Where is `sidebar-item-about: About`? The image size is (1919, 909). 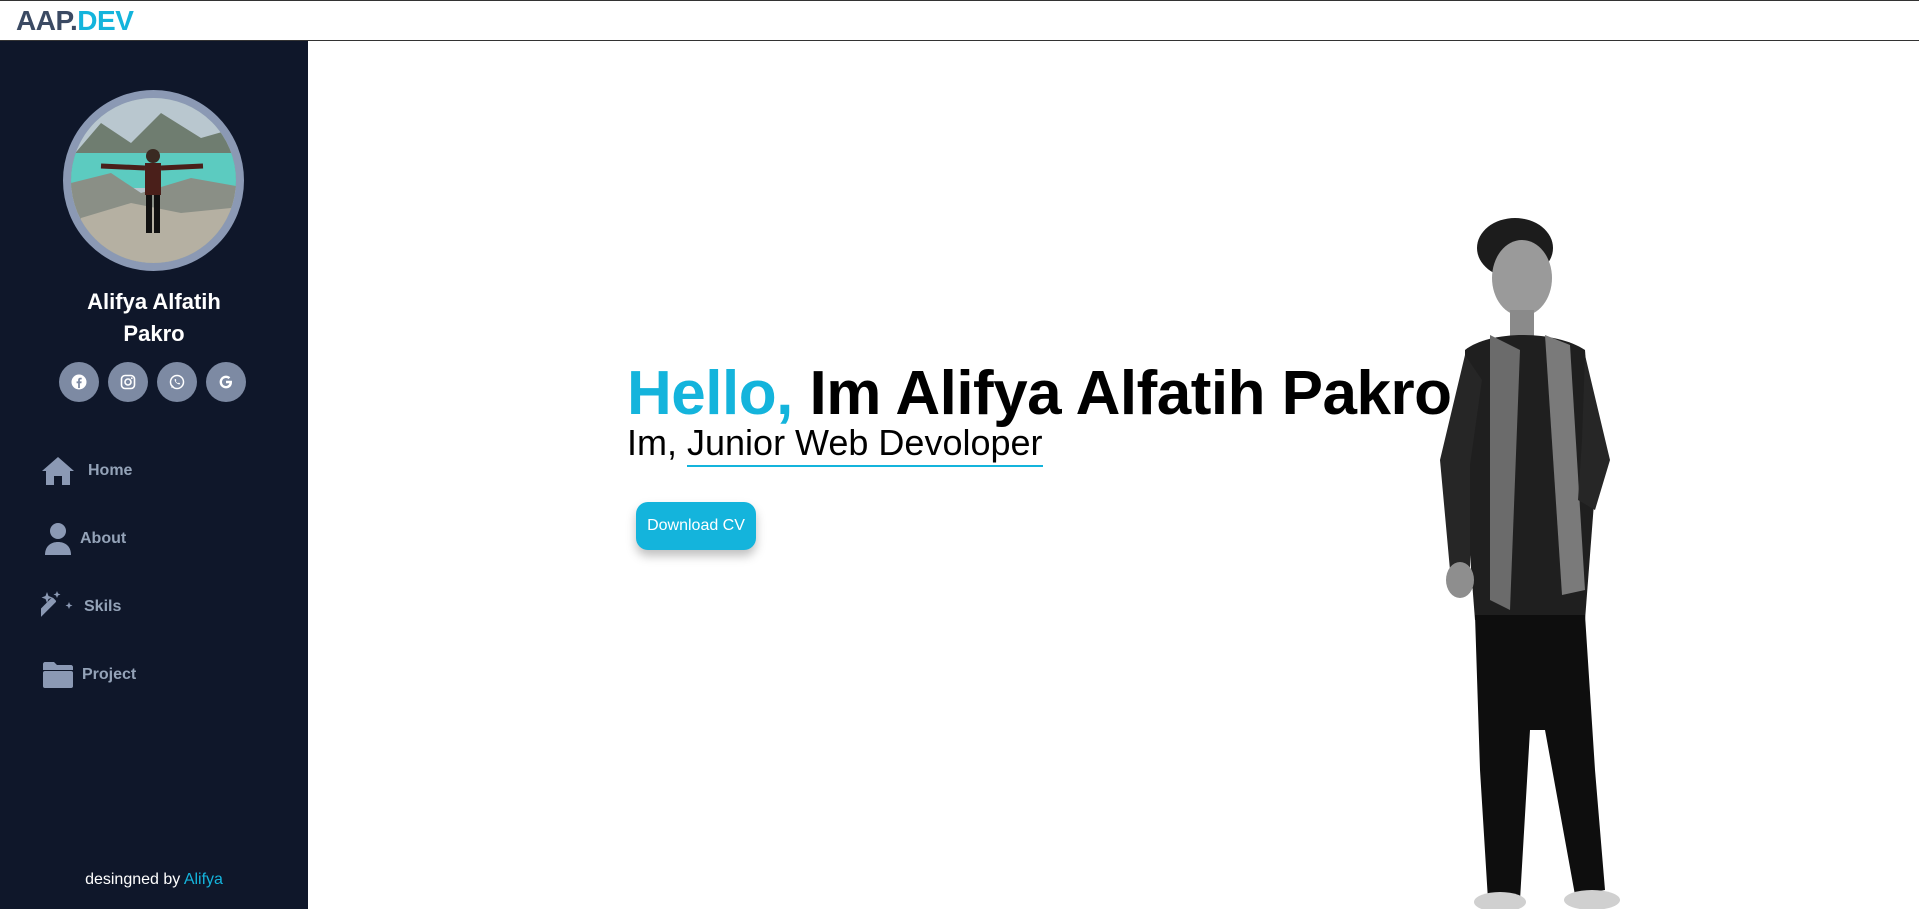
sidebar-item-about: About is located at coordinates (82, 539).